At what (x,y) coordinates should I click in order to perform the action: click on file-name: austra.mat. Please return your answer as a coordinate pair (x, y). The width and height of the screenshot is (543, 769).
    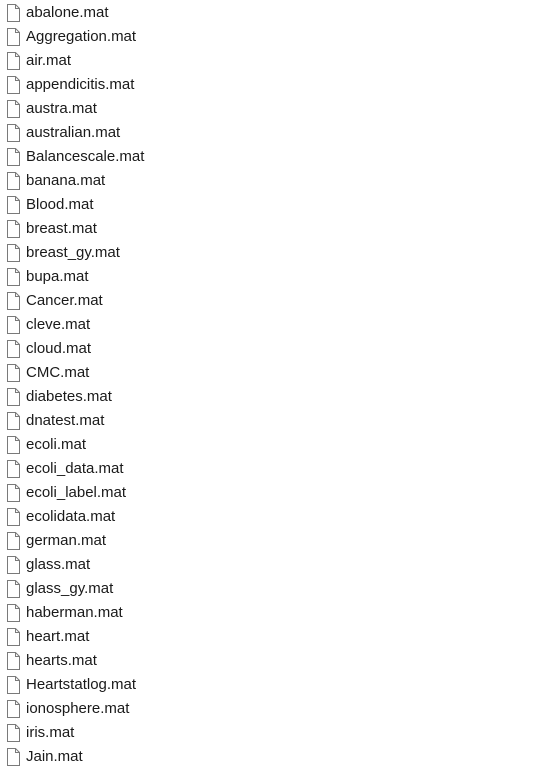
    Looking at the image, I should click on (61, 108).